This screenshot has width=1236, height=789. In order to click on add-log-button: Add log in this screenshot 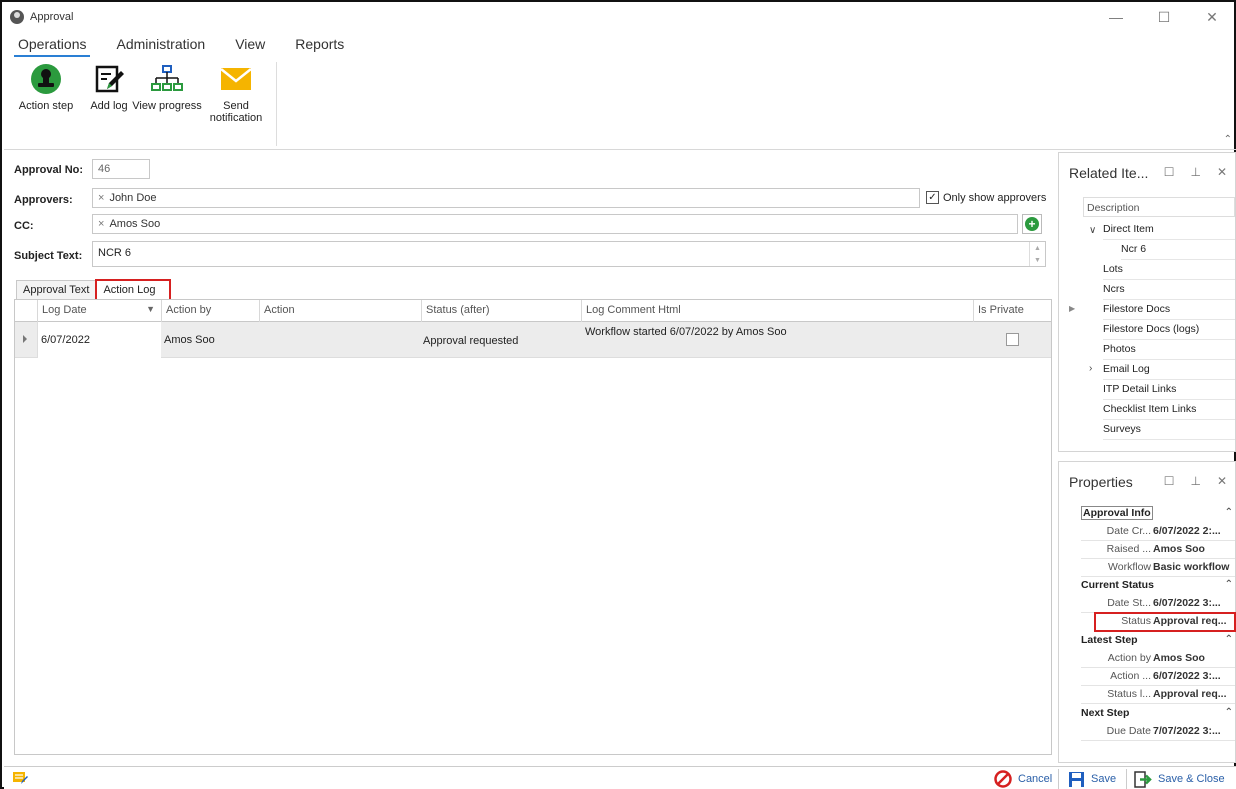, I will do `click(109, 87)`.